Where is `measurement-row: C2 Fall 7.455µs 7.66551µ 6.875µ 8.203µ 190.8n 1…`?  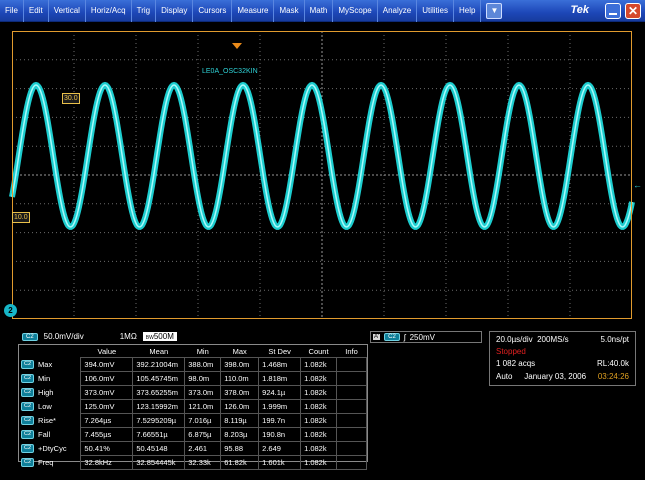
measurement-row: C2 Fall 7.455µs 7.66551µ 6.875µ 8.203µ 190.8n 1… is located at coordinates (193, 434).